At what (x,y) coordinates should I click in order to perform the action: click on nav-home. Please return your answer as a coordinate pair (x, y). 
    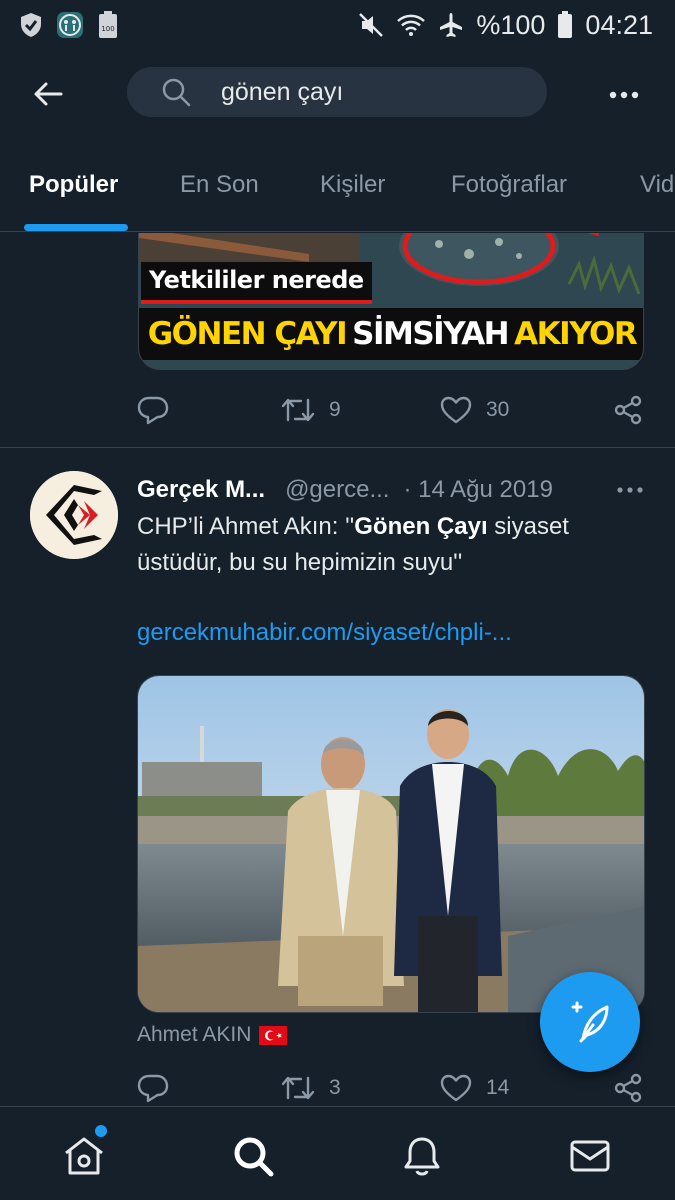
    Looking at the image, I should click on (84, 1156).